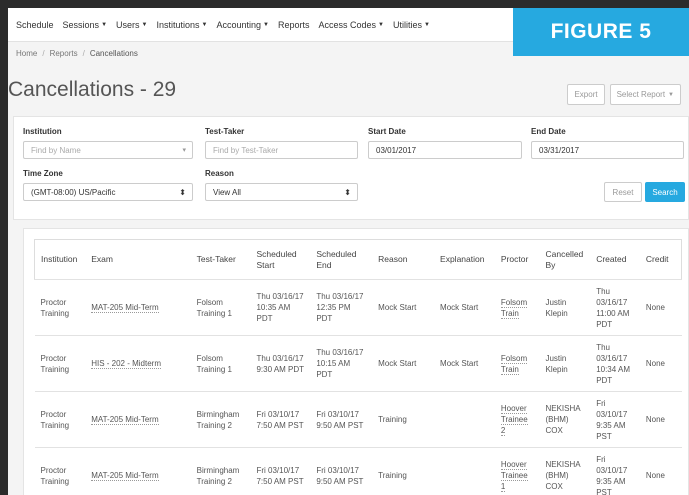 The width and height of the screenshot is (689, 495). I want to click on exam-link: HIS - 202 - Midterm, so click(126, 364).